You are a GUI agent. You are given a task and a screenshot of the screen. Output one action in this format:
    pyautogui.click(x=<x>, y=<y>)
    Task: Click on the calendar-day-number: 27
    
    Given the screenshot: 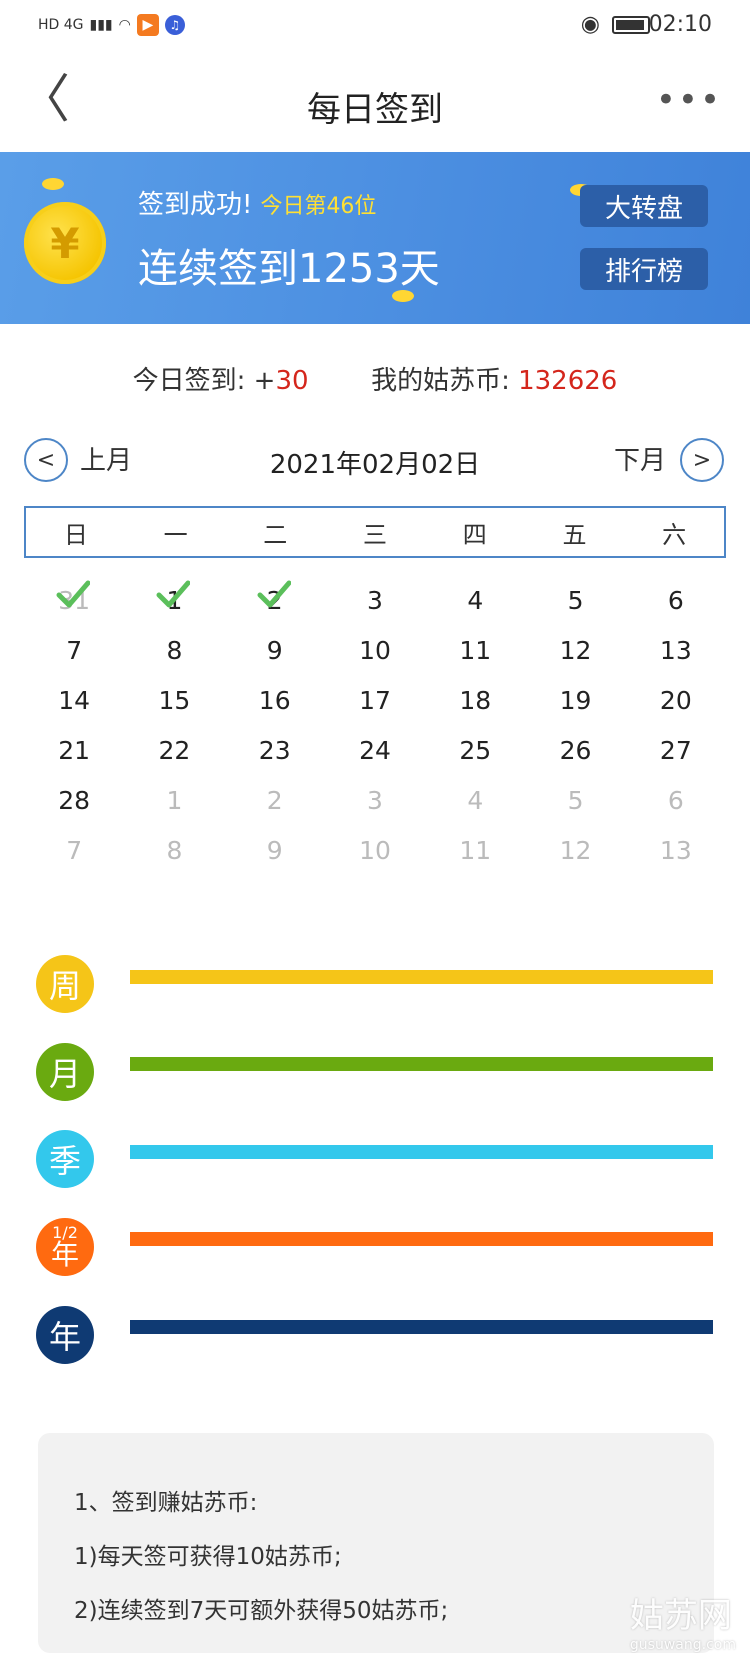 What is the action you would take?
    pyautogui.click(x=675, y=750)
    